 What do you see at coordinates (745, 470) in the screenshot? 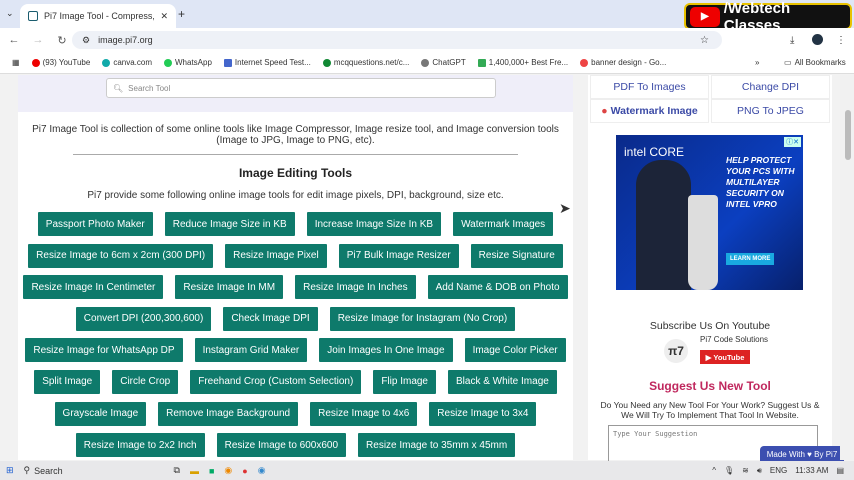
I see `wifi-icon: ≋` at bounding box center [745, 470].